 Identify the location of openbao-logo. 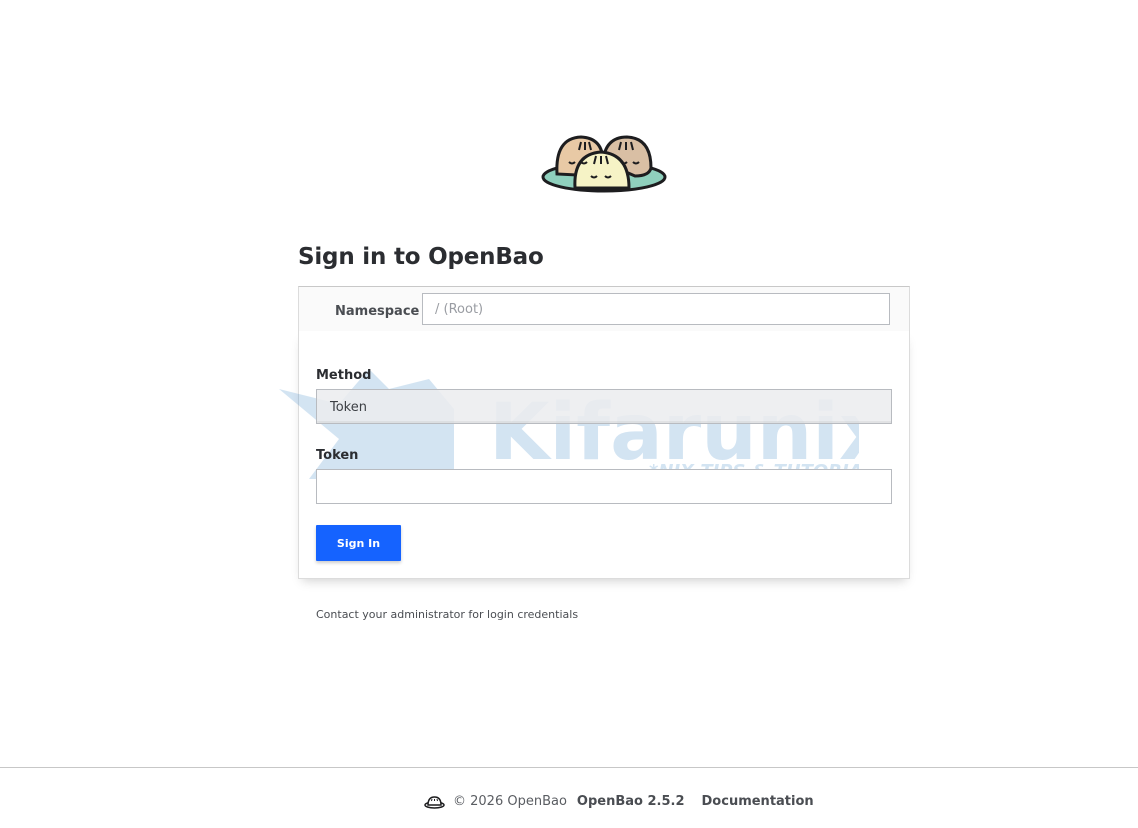
(604, 164).